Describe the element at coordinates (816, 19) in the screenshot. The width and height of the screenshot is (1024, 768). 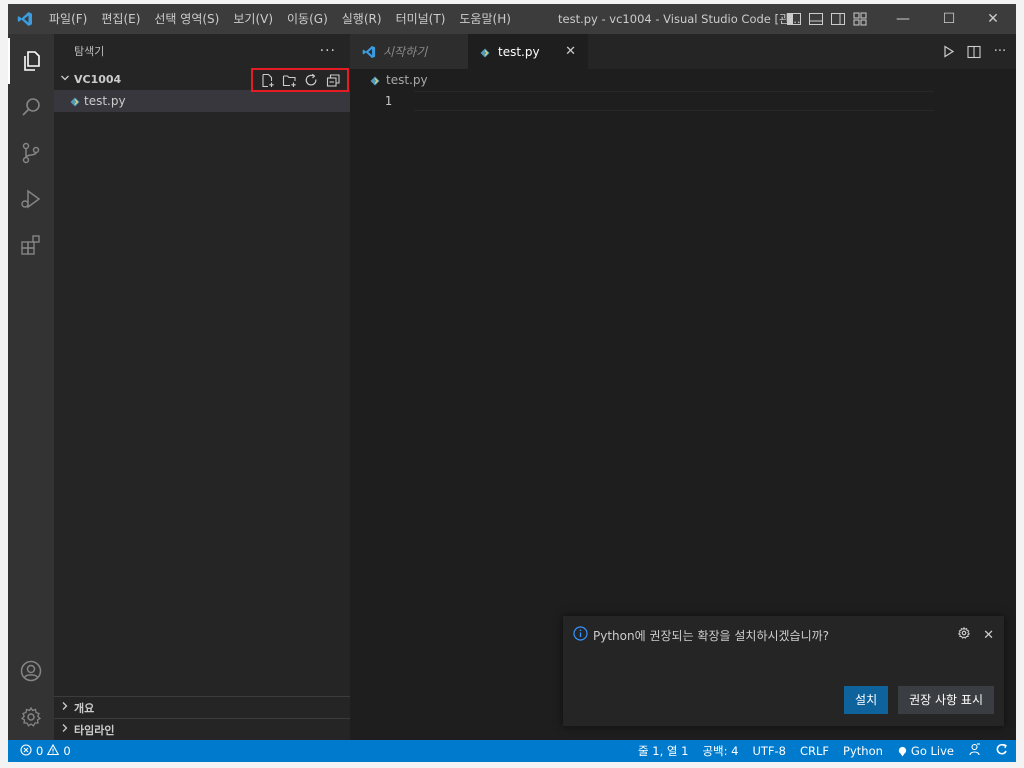
I see `toggle-panel-icon` at that location.